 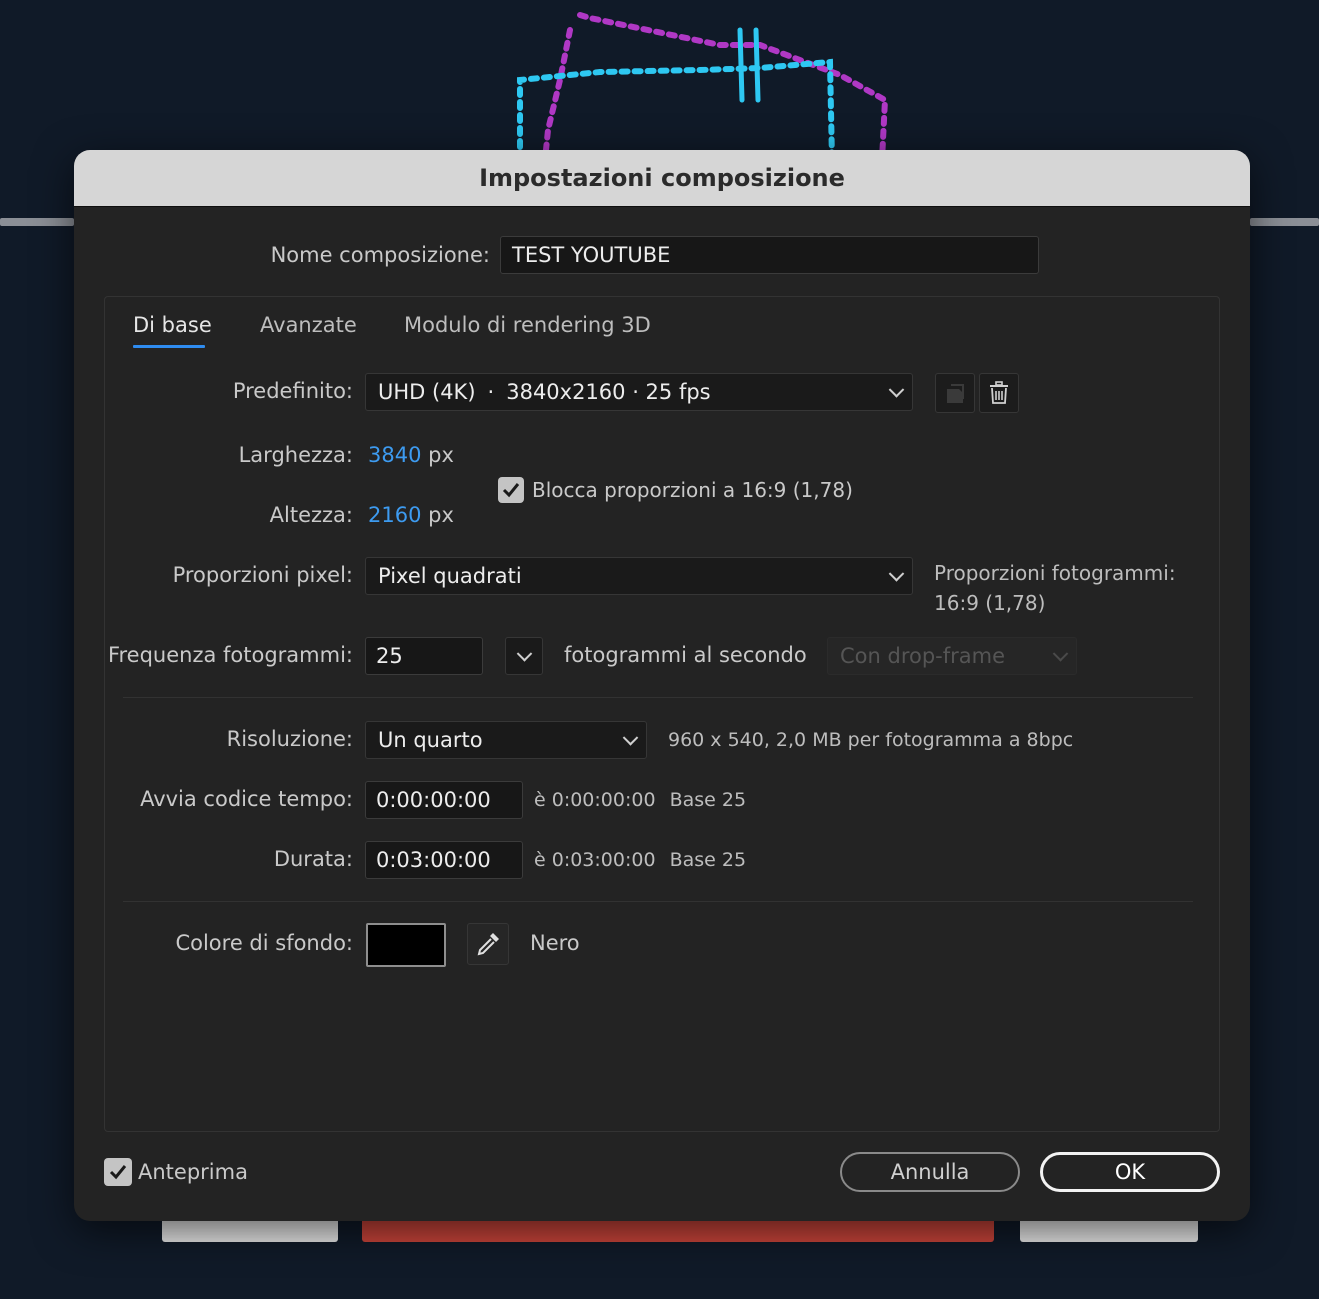 What do you see at coordinates (246, 799) in the screenshot?
I see `start-timecode-label: Avvia codice tempo:` at bounding box center [246, 799].